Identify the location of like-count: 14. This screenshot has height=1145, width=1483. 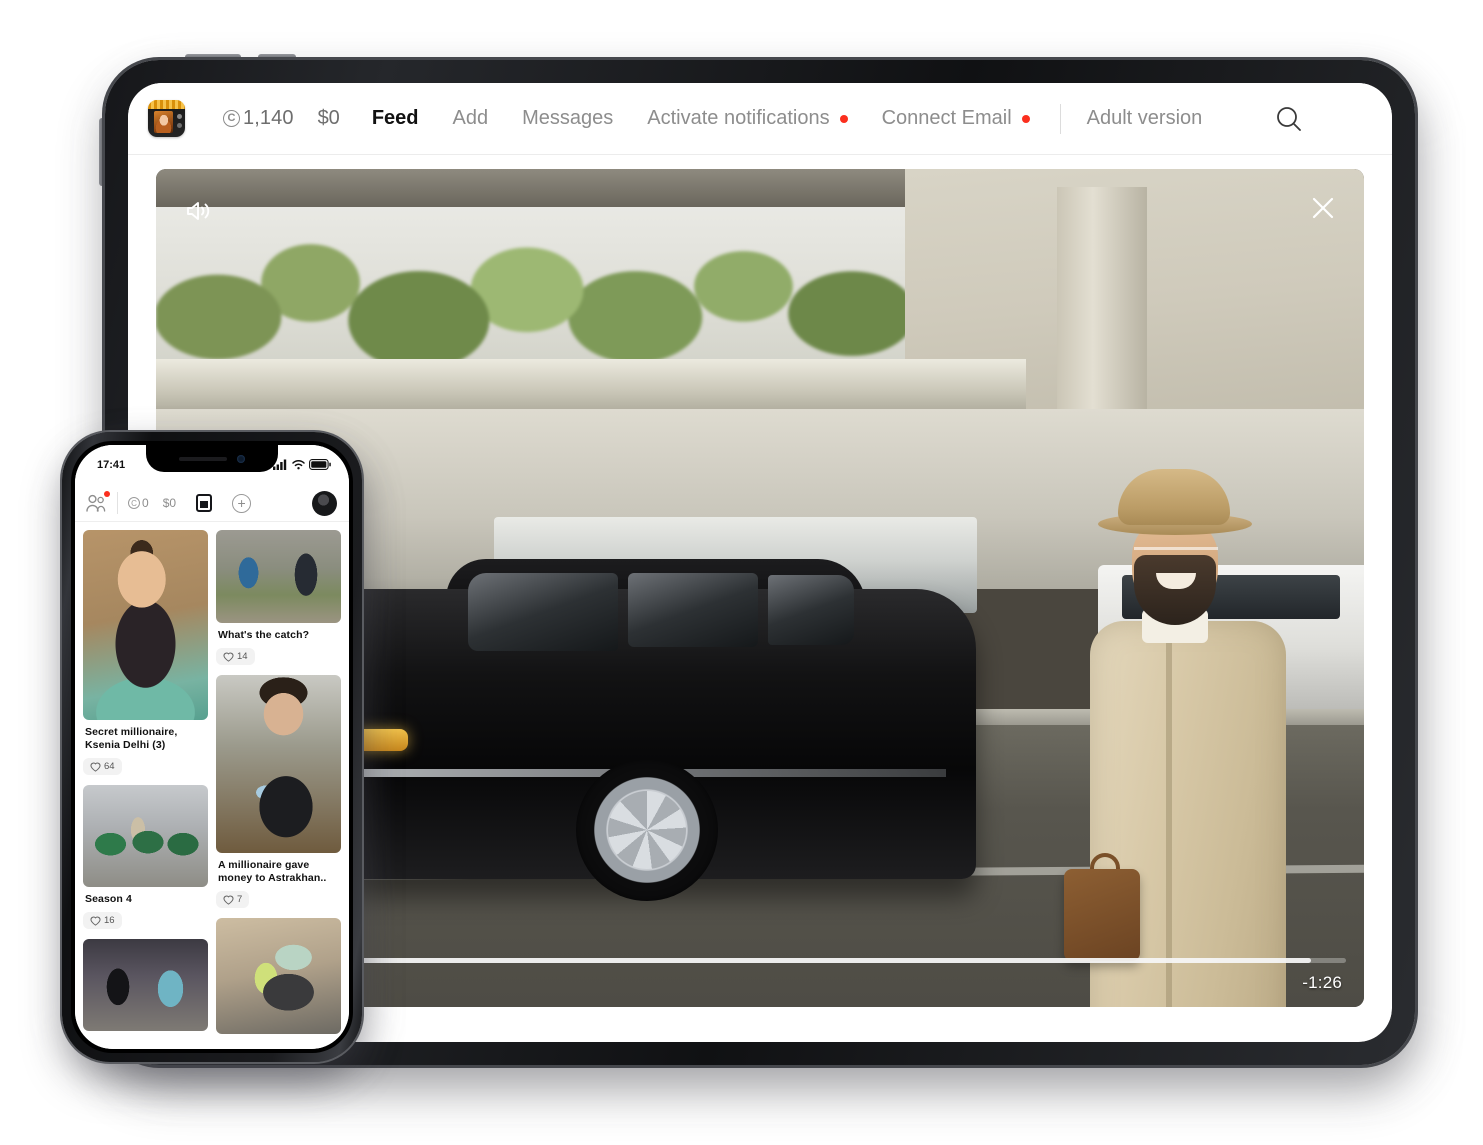
(242, 657).